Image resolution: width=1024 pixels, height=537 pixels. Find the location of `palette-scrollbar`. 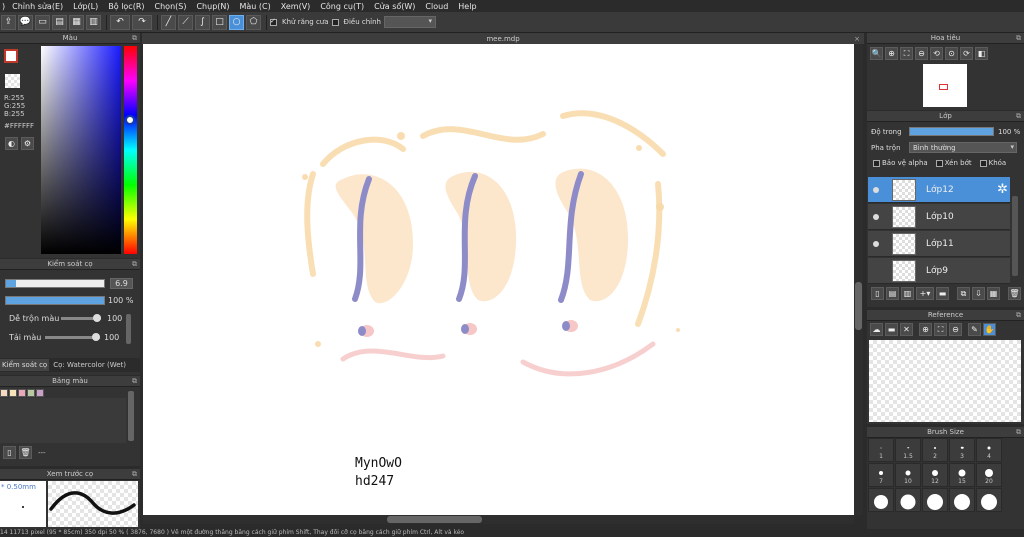

palette-scrollbar is located at coordinates (131, 416).